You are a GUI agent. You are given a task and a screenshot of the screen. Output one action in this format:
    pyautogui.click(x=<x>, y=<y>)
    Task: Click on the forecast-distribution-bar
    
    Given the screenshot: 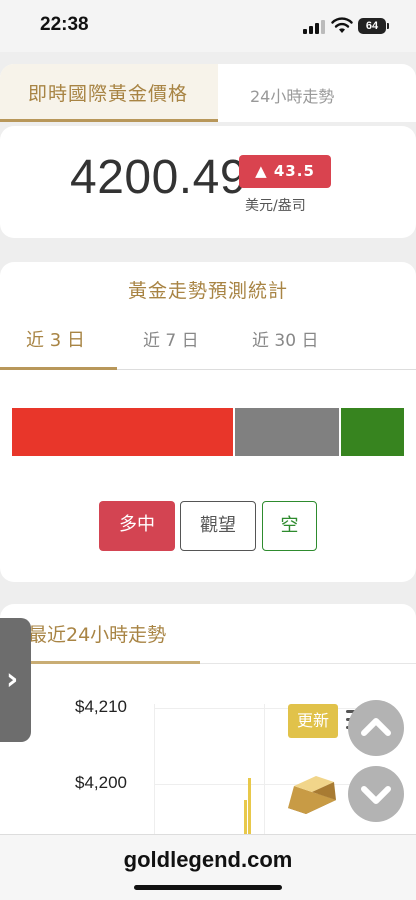 What is the action you would take?
    pyautogui.click(x=208, y=432)
    